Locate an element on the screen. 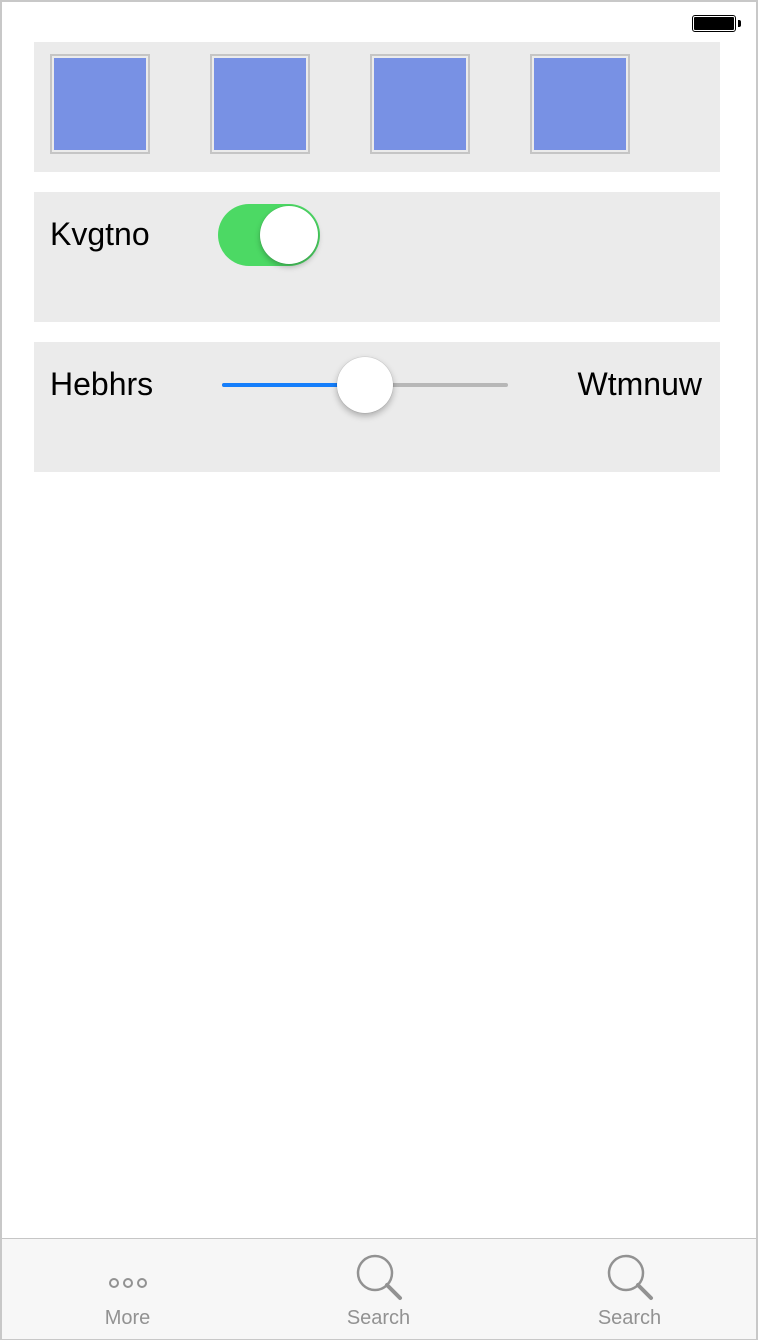  battery-icon is located at coordinates (714, 23).